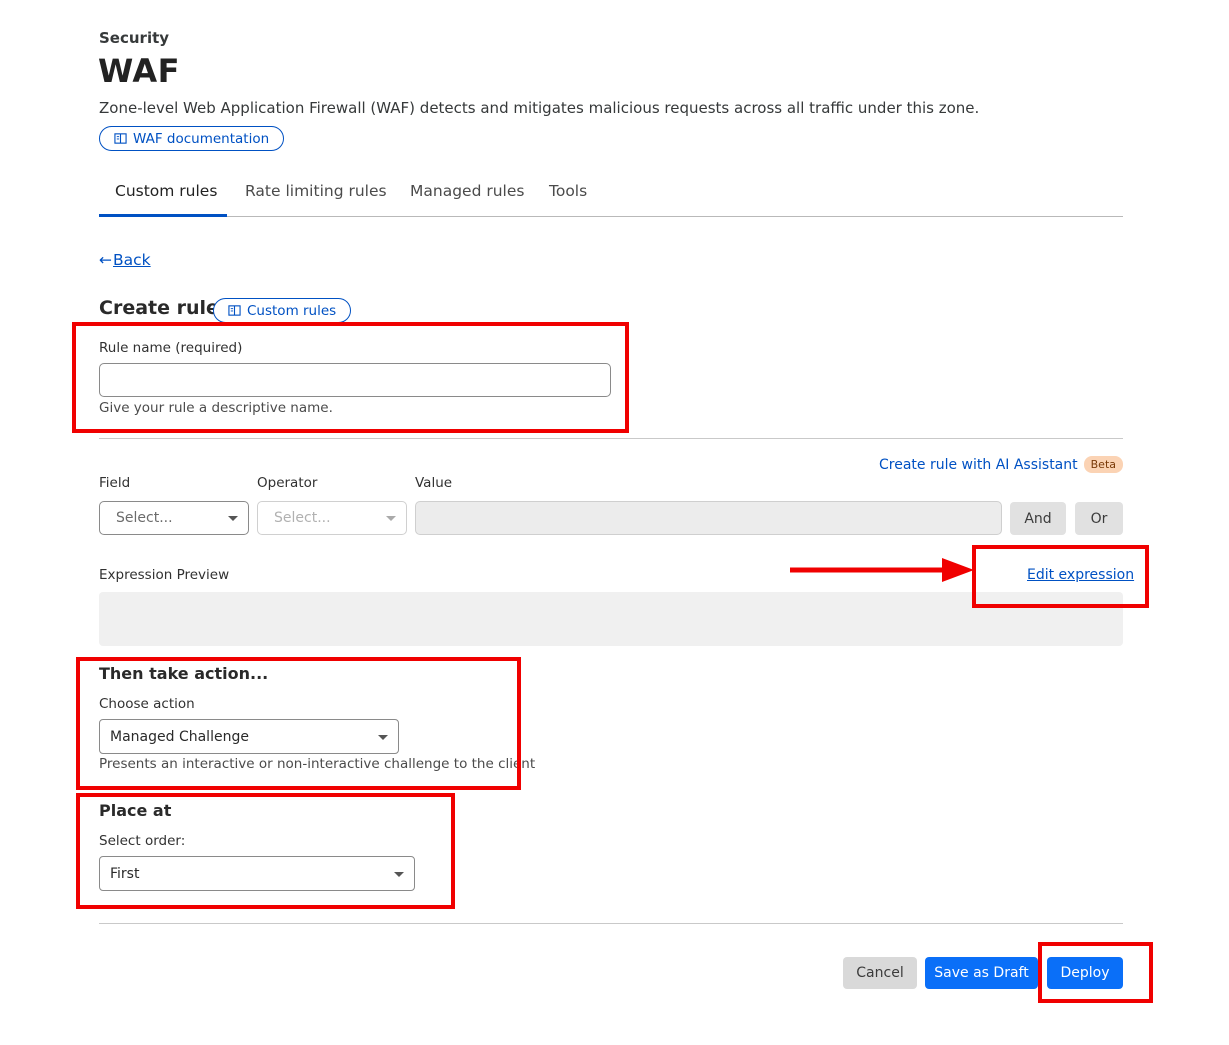 Image resolution: width=1229 pixels, height=1045 pixels. I want to click on rule-name-label: Rule name (required), so click(171, 348).